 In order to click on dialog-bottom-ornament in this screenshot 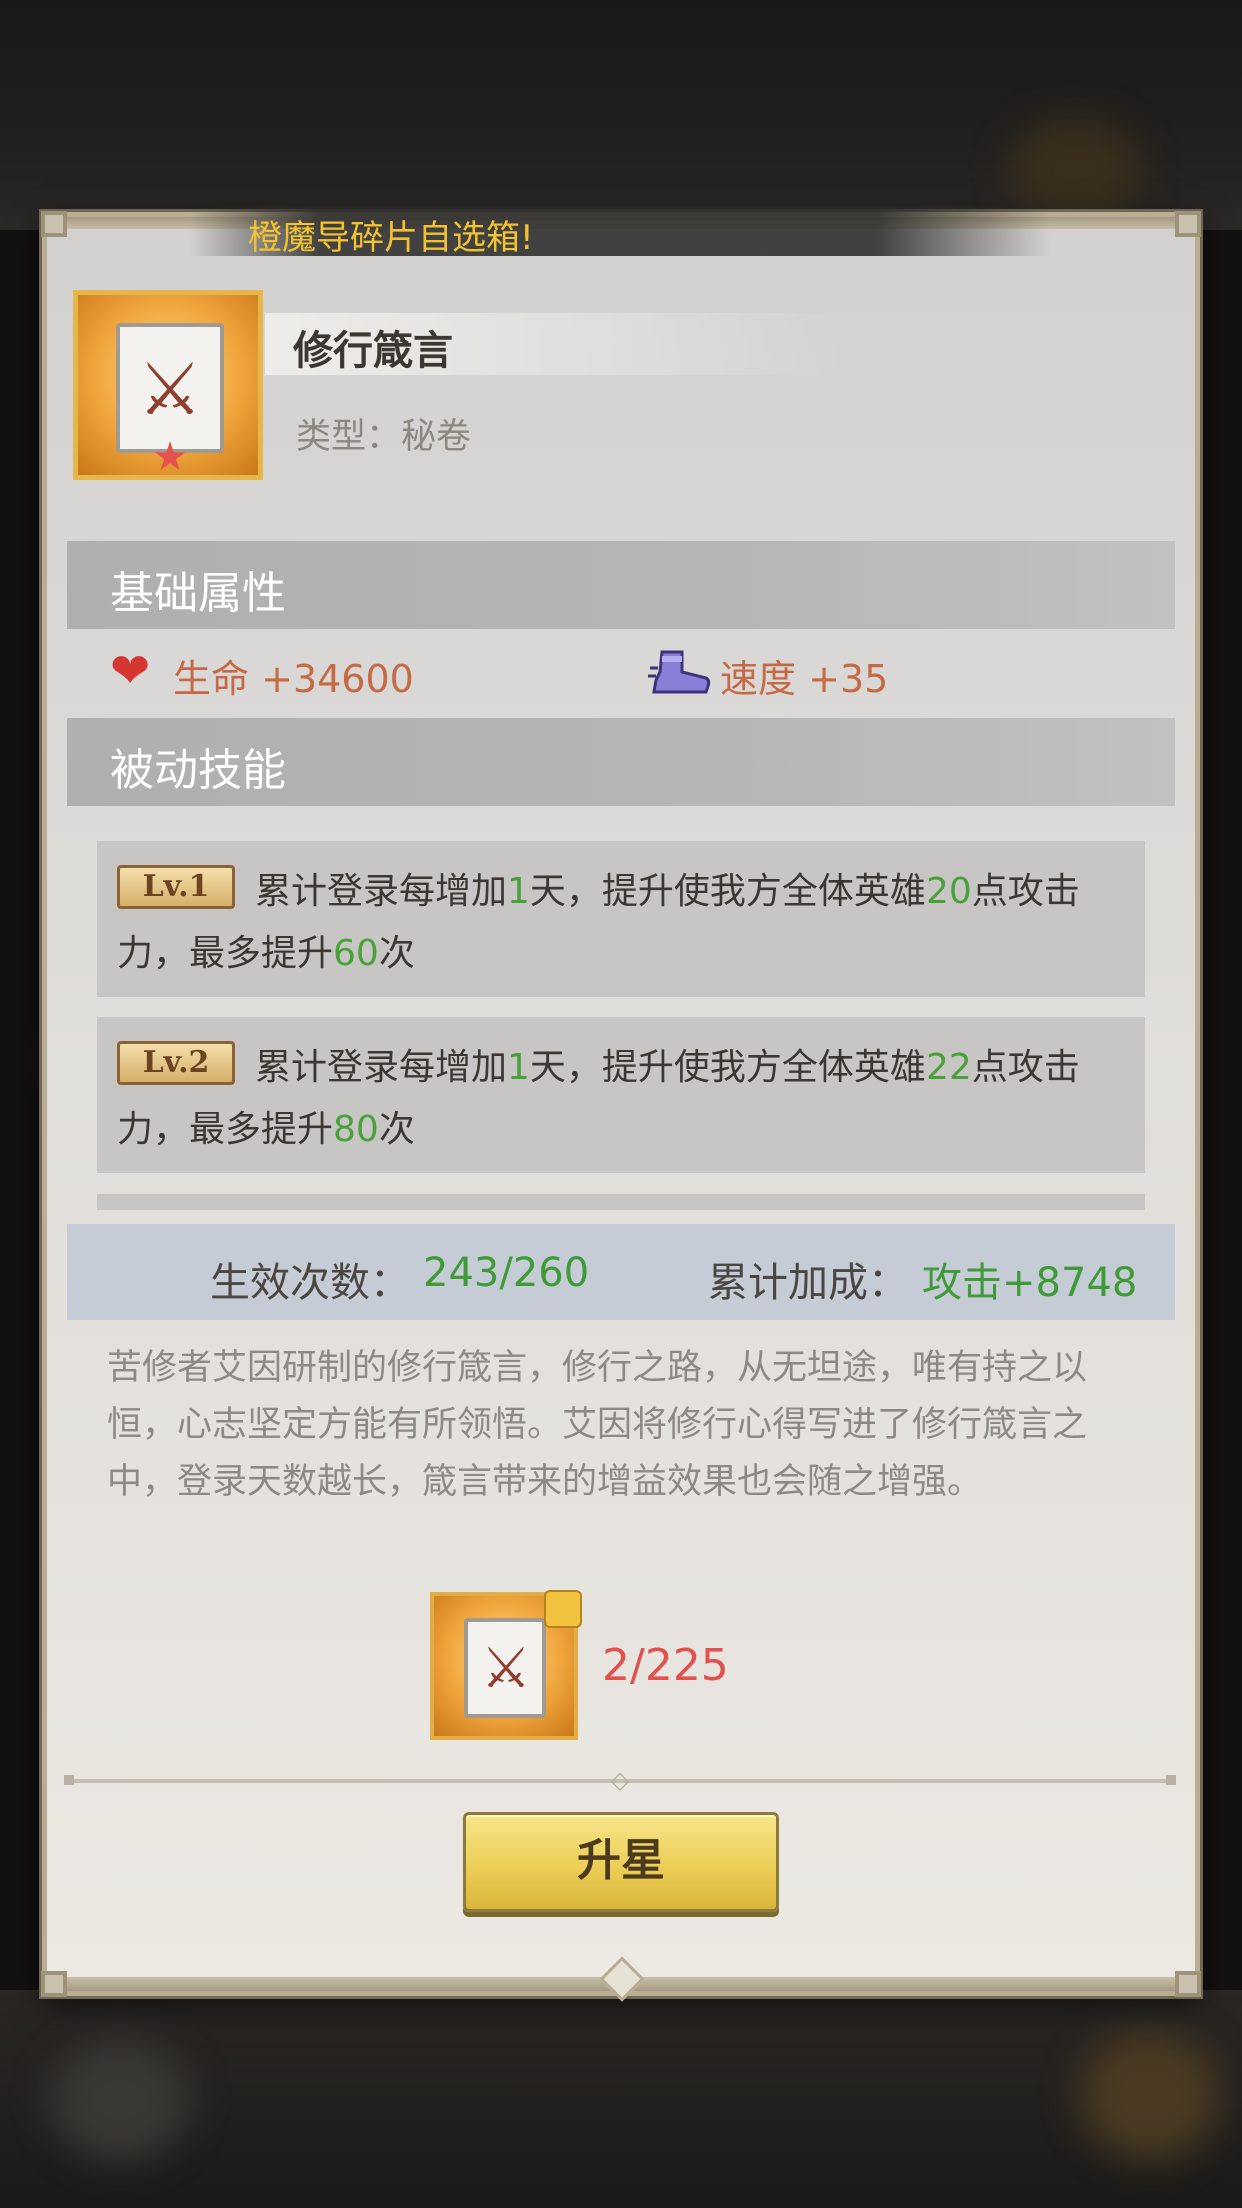, I will do `click(622, 1979)`.